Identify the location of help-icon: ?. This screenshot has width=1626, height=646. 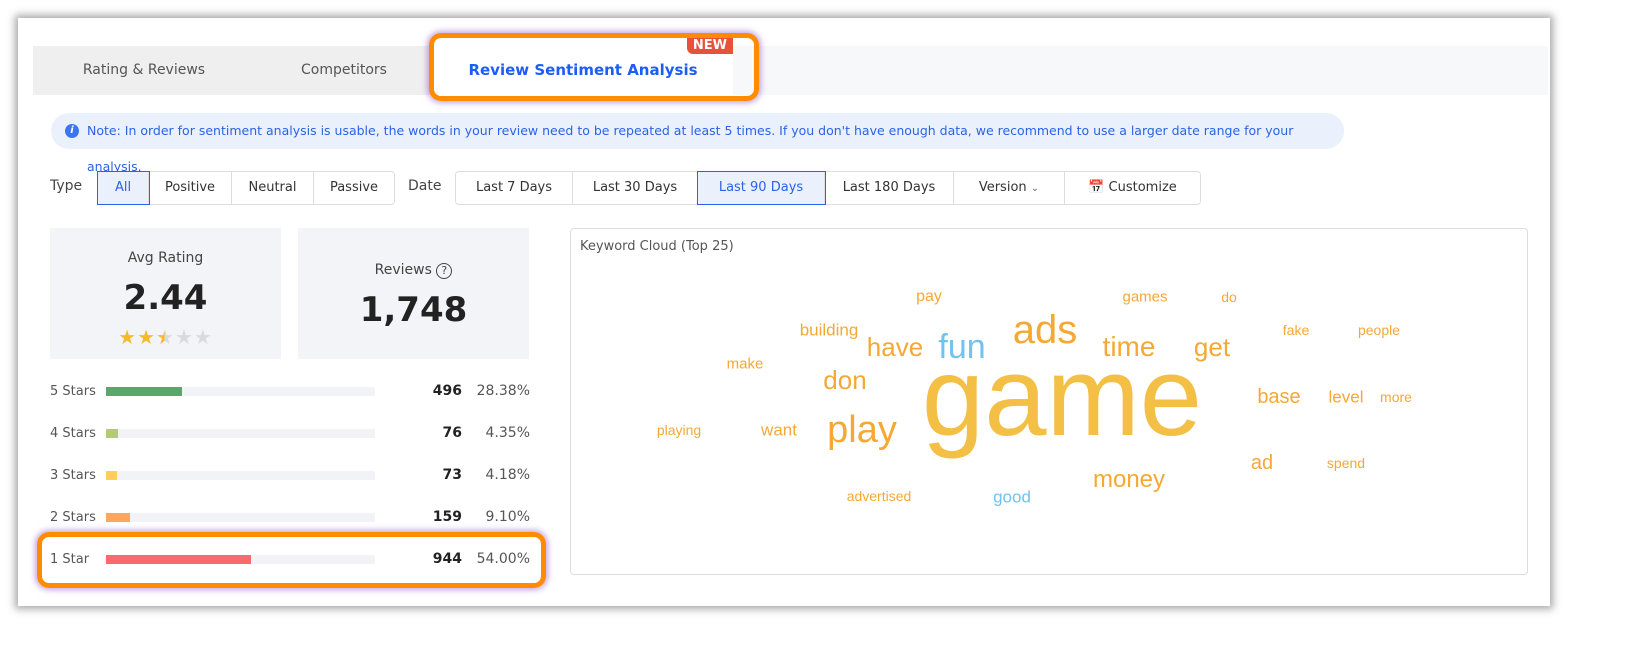
(444, 271).